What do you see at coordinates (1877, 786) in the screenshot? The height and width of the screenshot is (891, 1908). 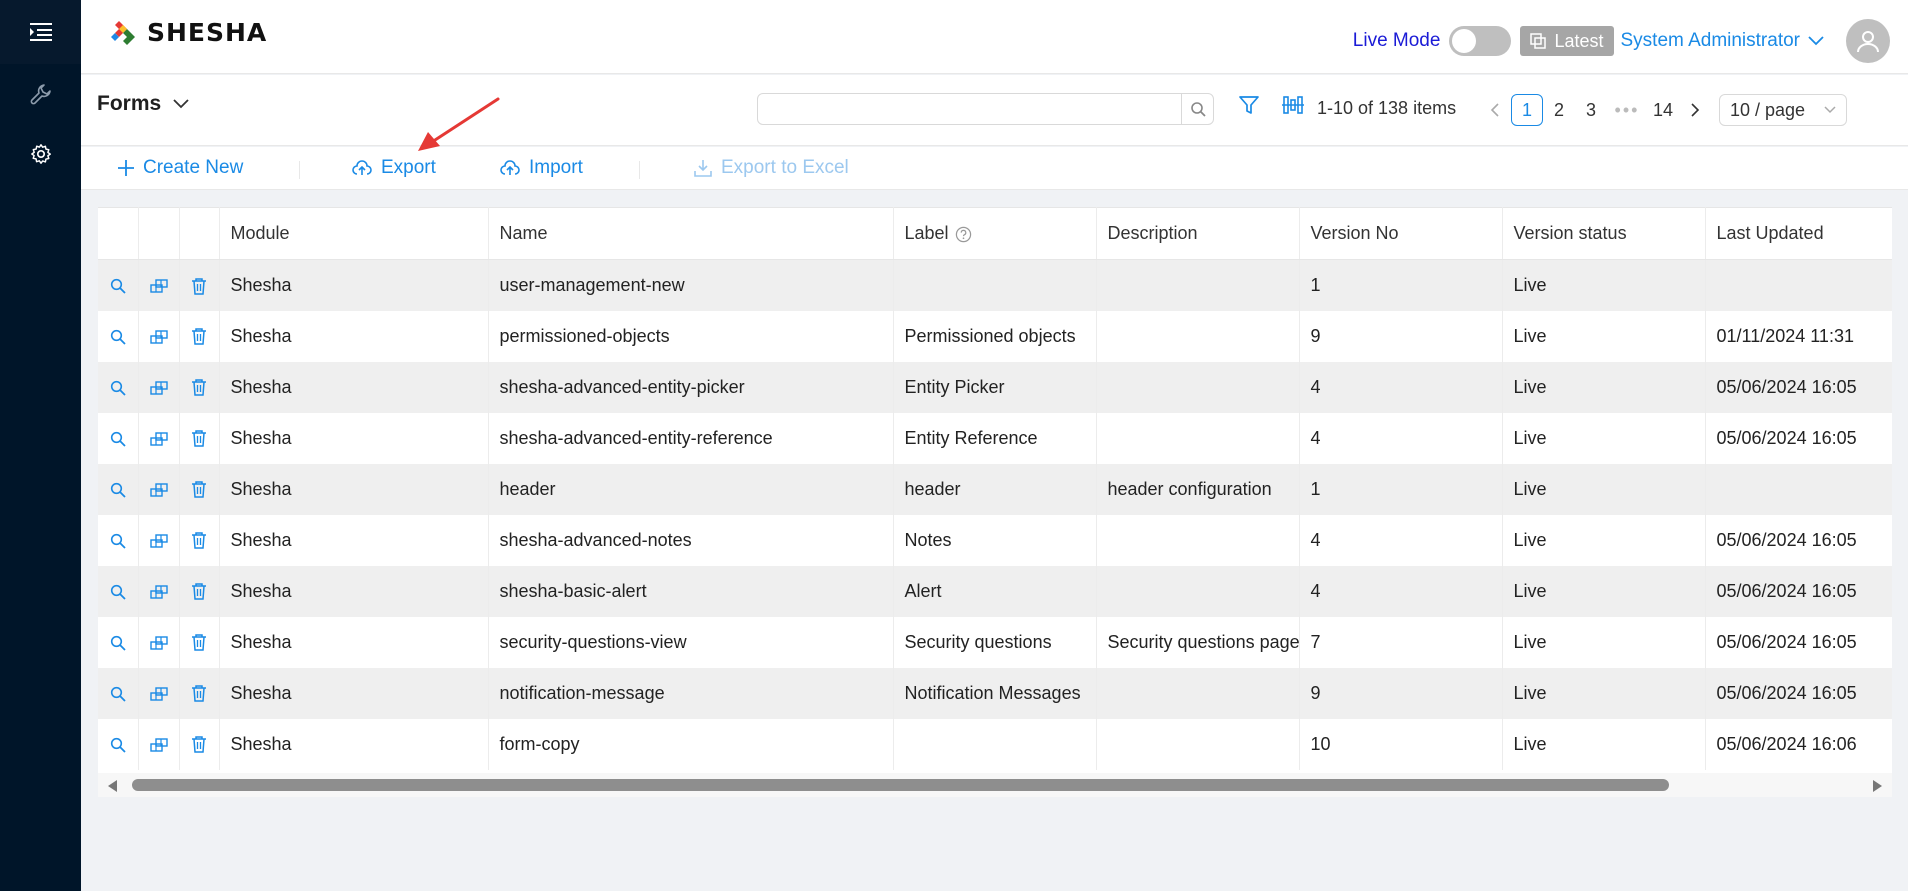 I see `scroll-right-arrow` at bounding box center [1877, 786].